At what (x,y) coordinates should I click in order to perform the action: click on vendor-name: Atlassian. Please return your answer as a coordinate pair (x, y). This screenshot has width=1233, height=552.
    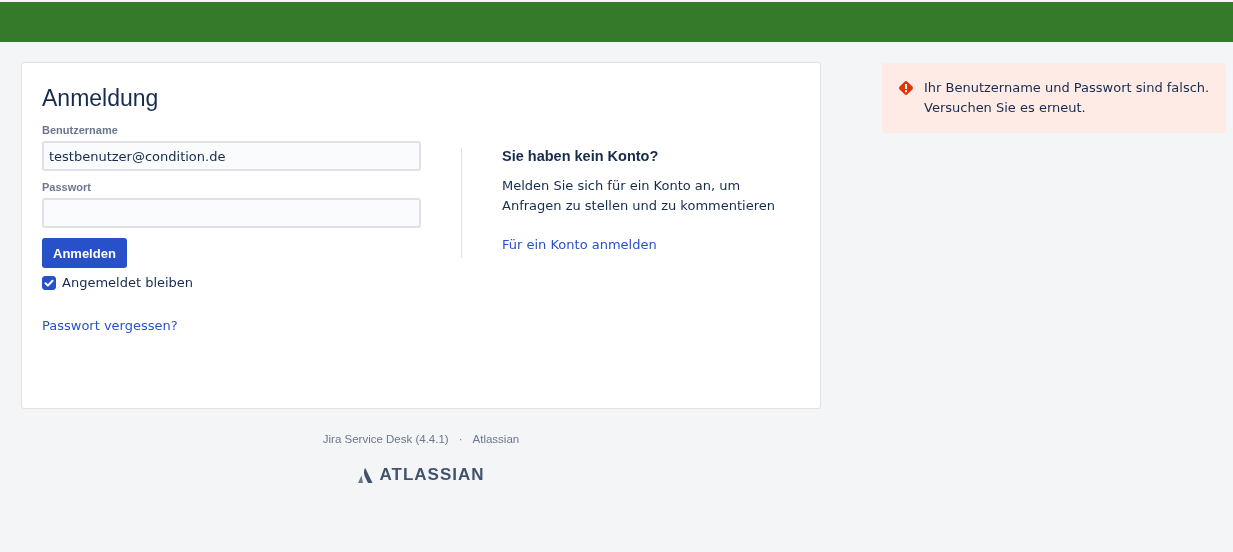
    Looking at the image, I should click on (496, 439).